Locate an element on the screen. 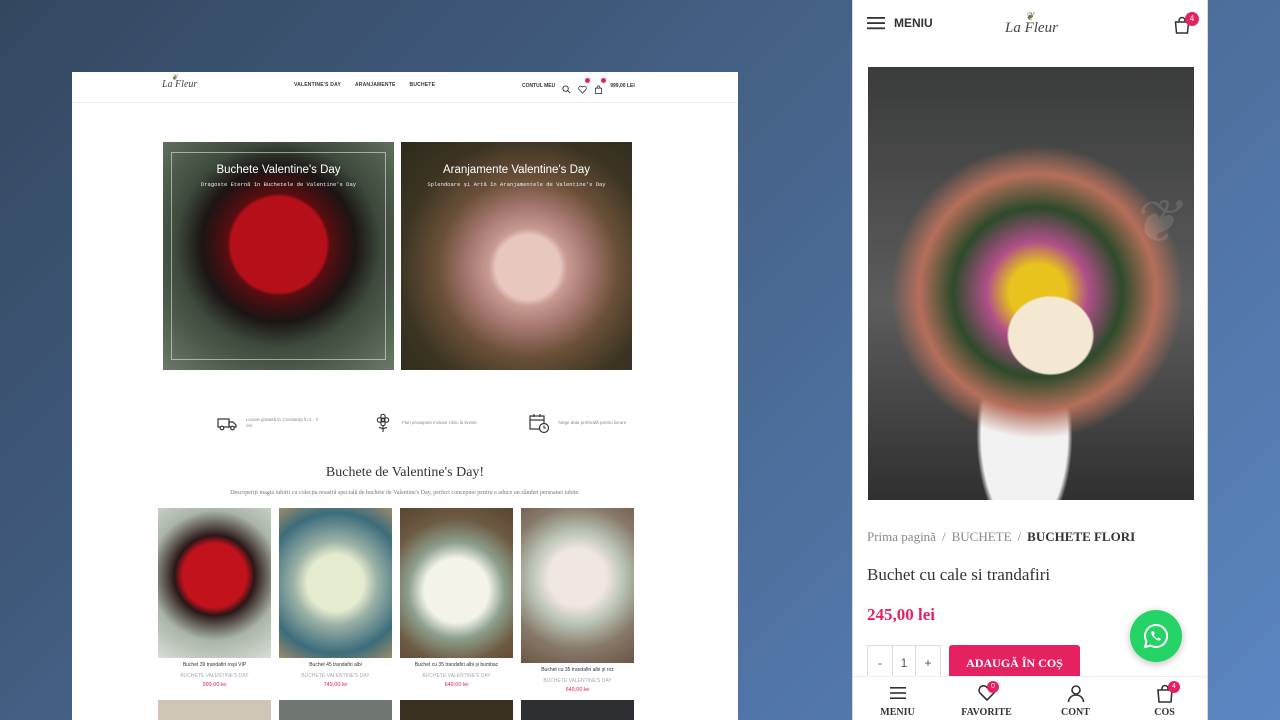 Image resolution: width=1280 pixels, height=720 pixels. desktop-header-actions: CONTUL MEU 999,00 LEI is located at coordinates (578, 86).